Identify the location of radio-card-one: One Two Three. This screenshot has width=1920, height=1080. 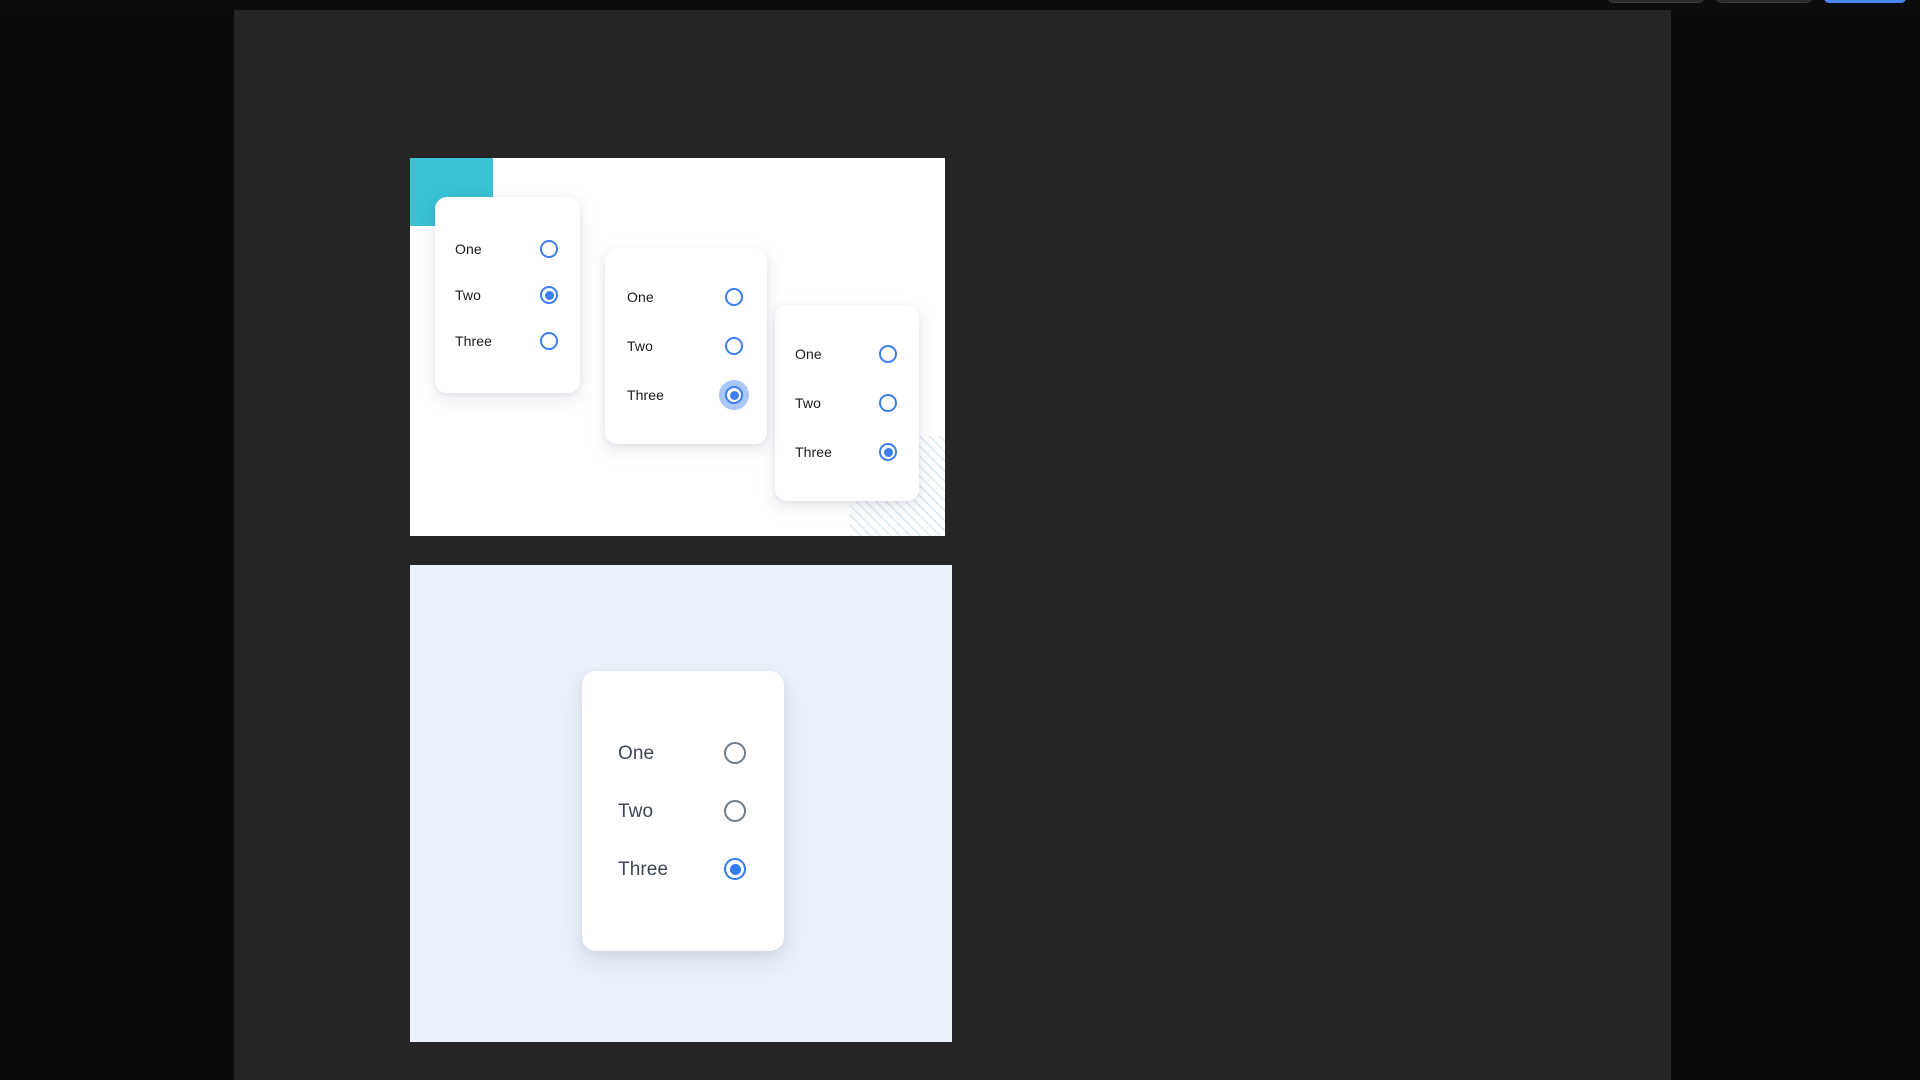
(507, 295).